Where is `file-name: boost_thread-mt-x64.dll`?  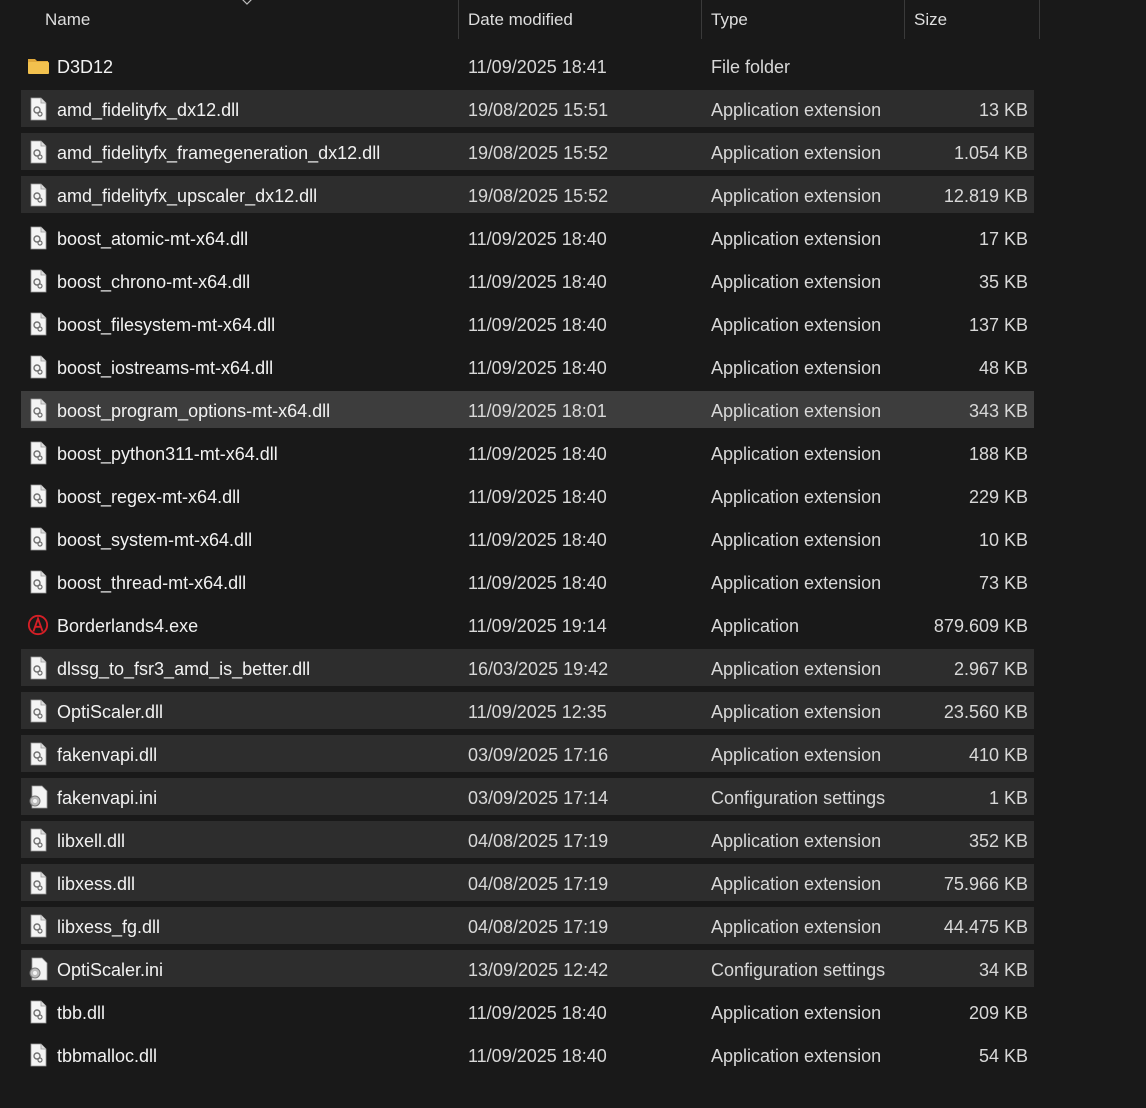 file-name: boost_thread-mt-x64.dll is located at coordinates (152, 583).